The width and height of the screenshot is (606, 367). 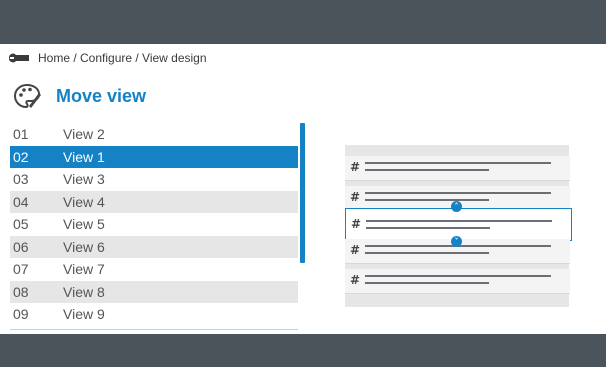 What do you see at coordinates (303, 350) in the screenshot?
I see `bottom-bar` at bounding box center [303, 350].